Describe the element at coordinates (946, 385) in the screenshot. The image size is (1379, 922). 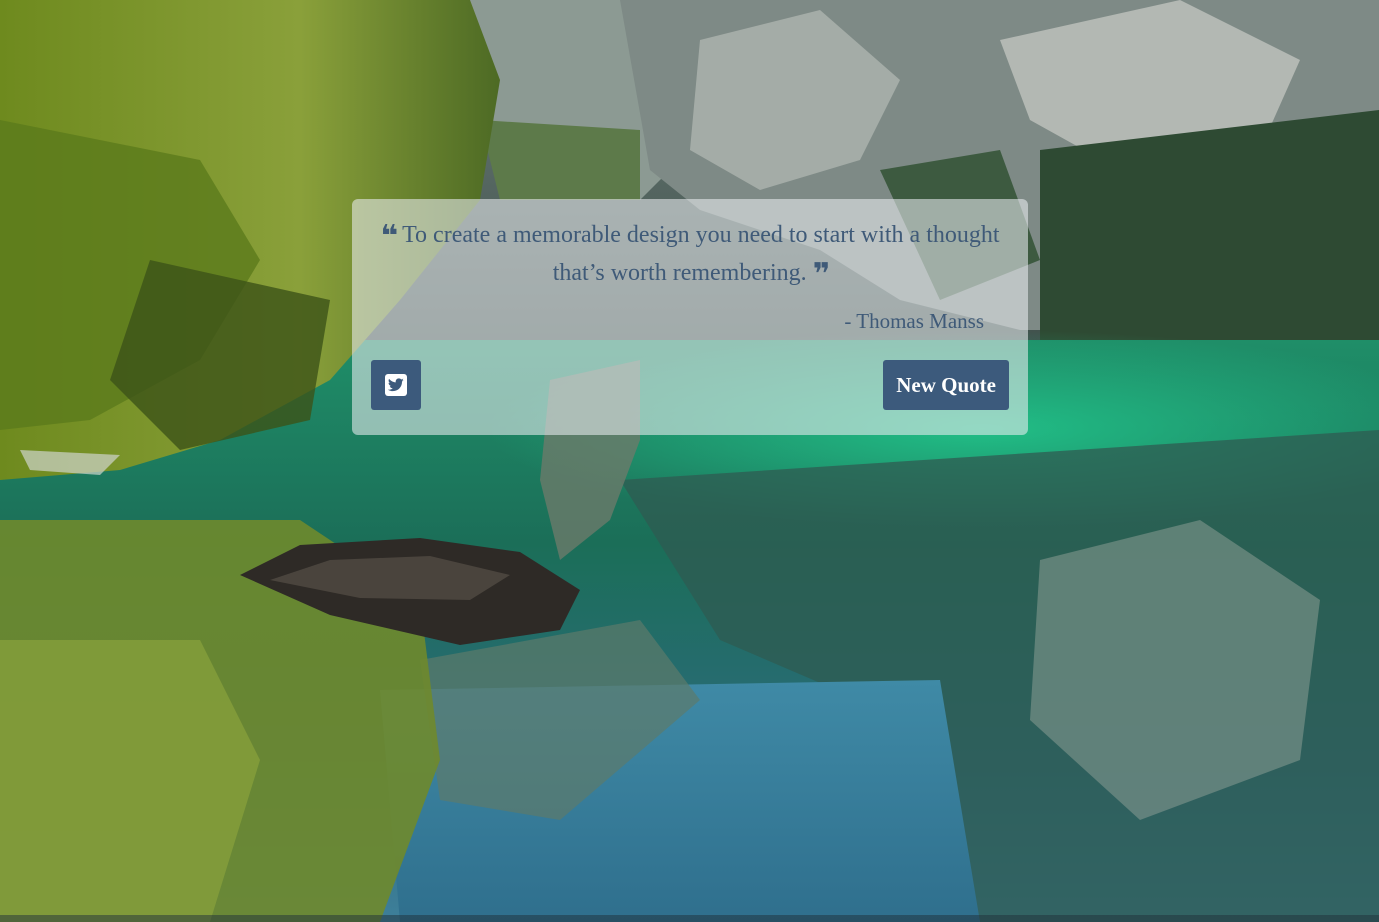
I see `new-quote-button: New Quote` at that location.